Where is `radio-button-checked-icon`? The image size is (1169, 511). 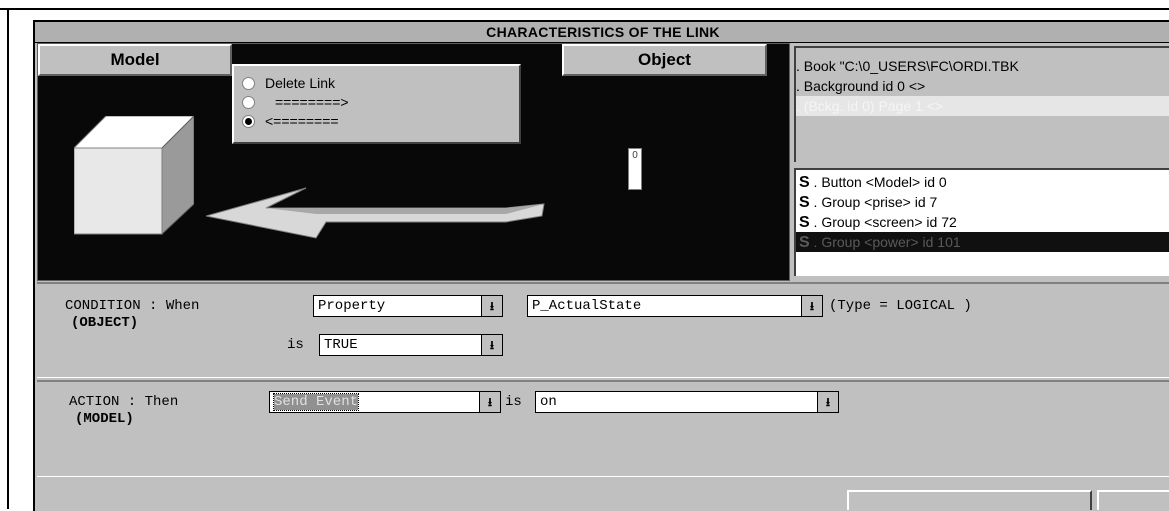
radio-button-checked-icon is located at coordinates (248, 121).